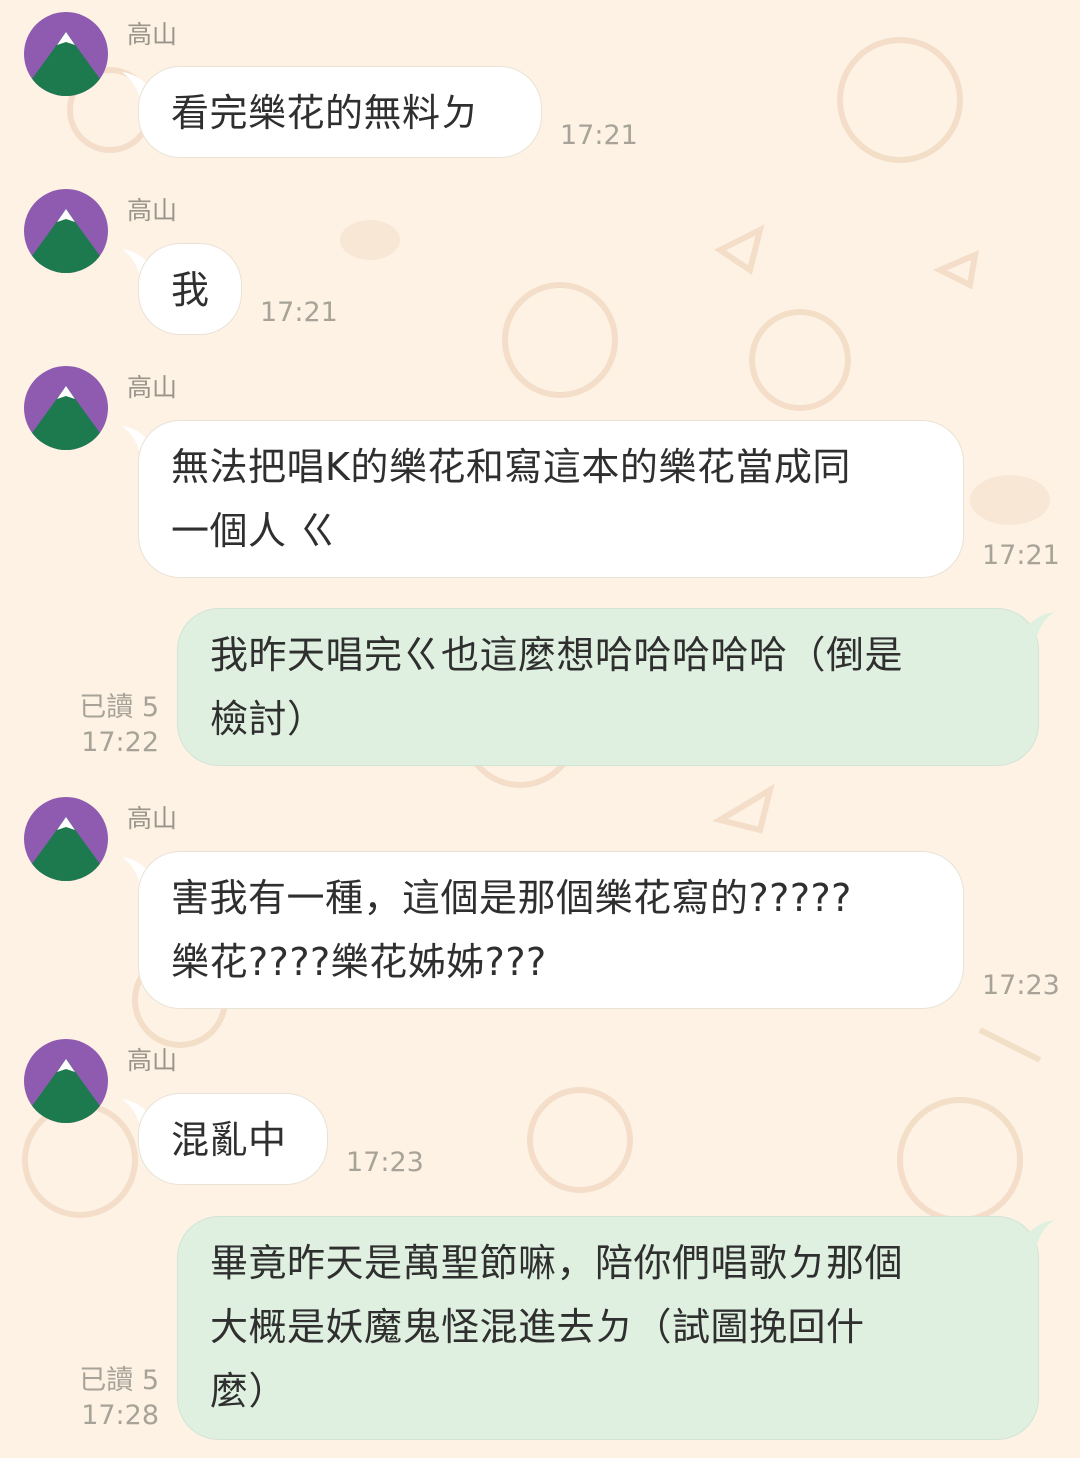  What do you see at coordinates (557, 655) in the screenshot?
I see `message-text: 我昨天唱完ㄍ也這麼想哈哈哈哈哈（倒是` at bounding box center [557, 655].